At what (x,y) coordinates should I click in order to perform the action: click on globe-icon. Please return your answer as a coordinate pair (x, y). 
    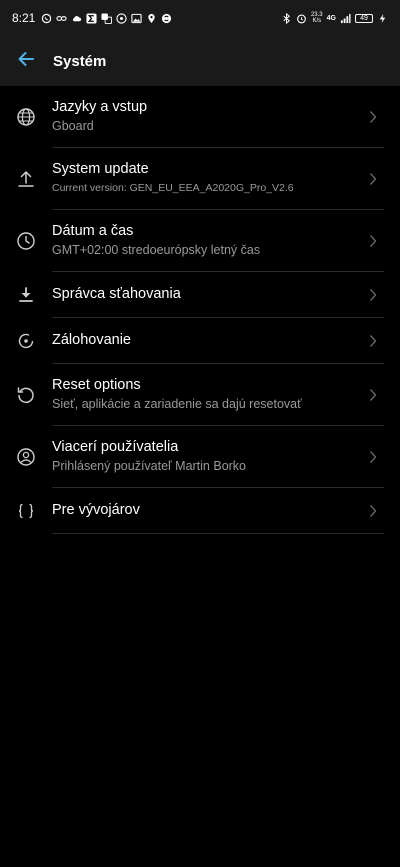
    Looking at the image, I should click on (26, 117).